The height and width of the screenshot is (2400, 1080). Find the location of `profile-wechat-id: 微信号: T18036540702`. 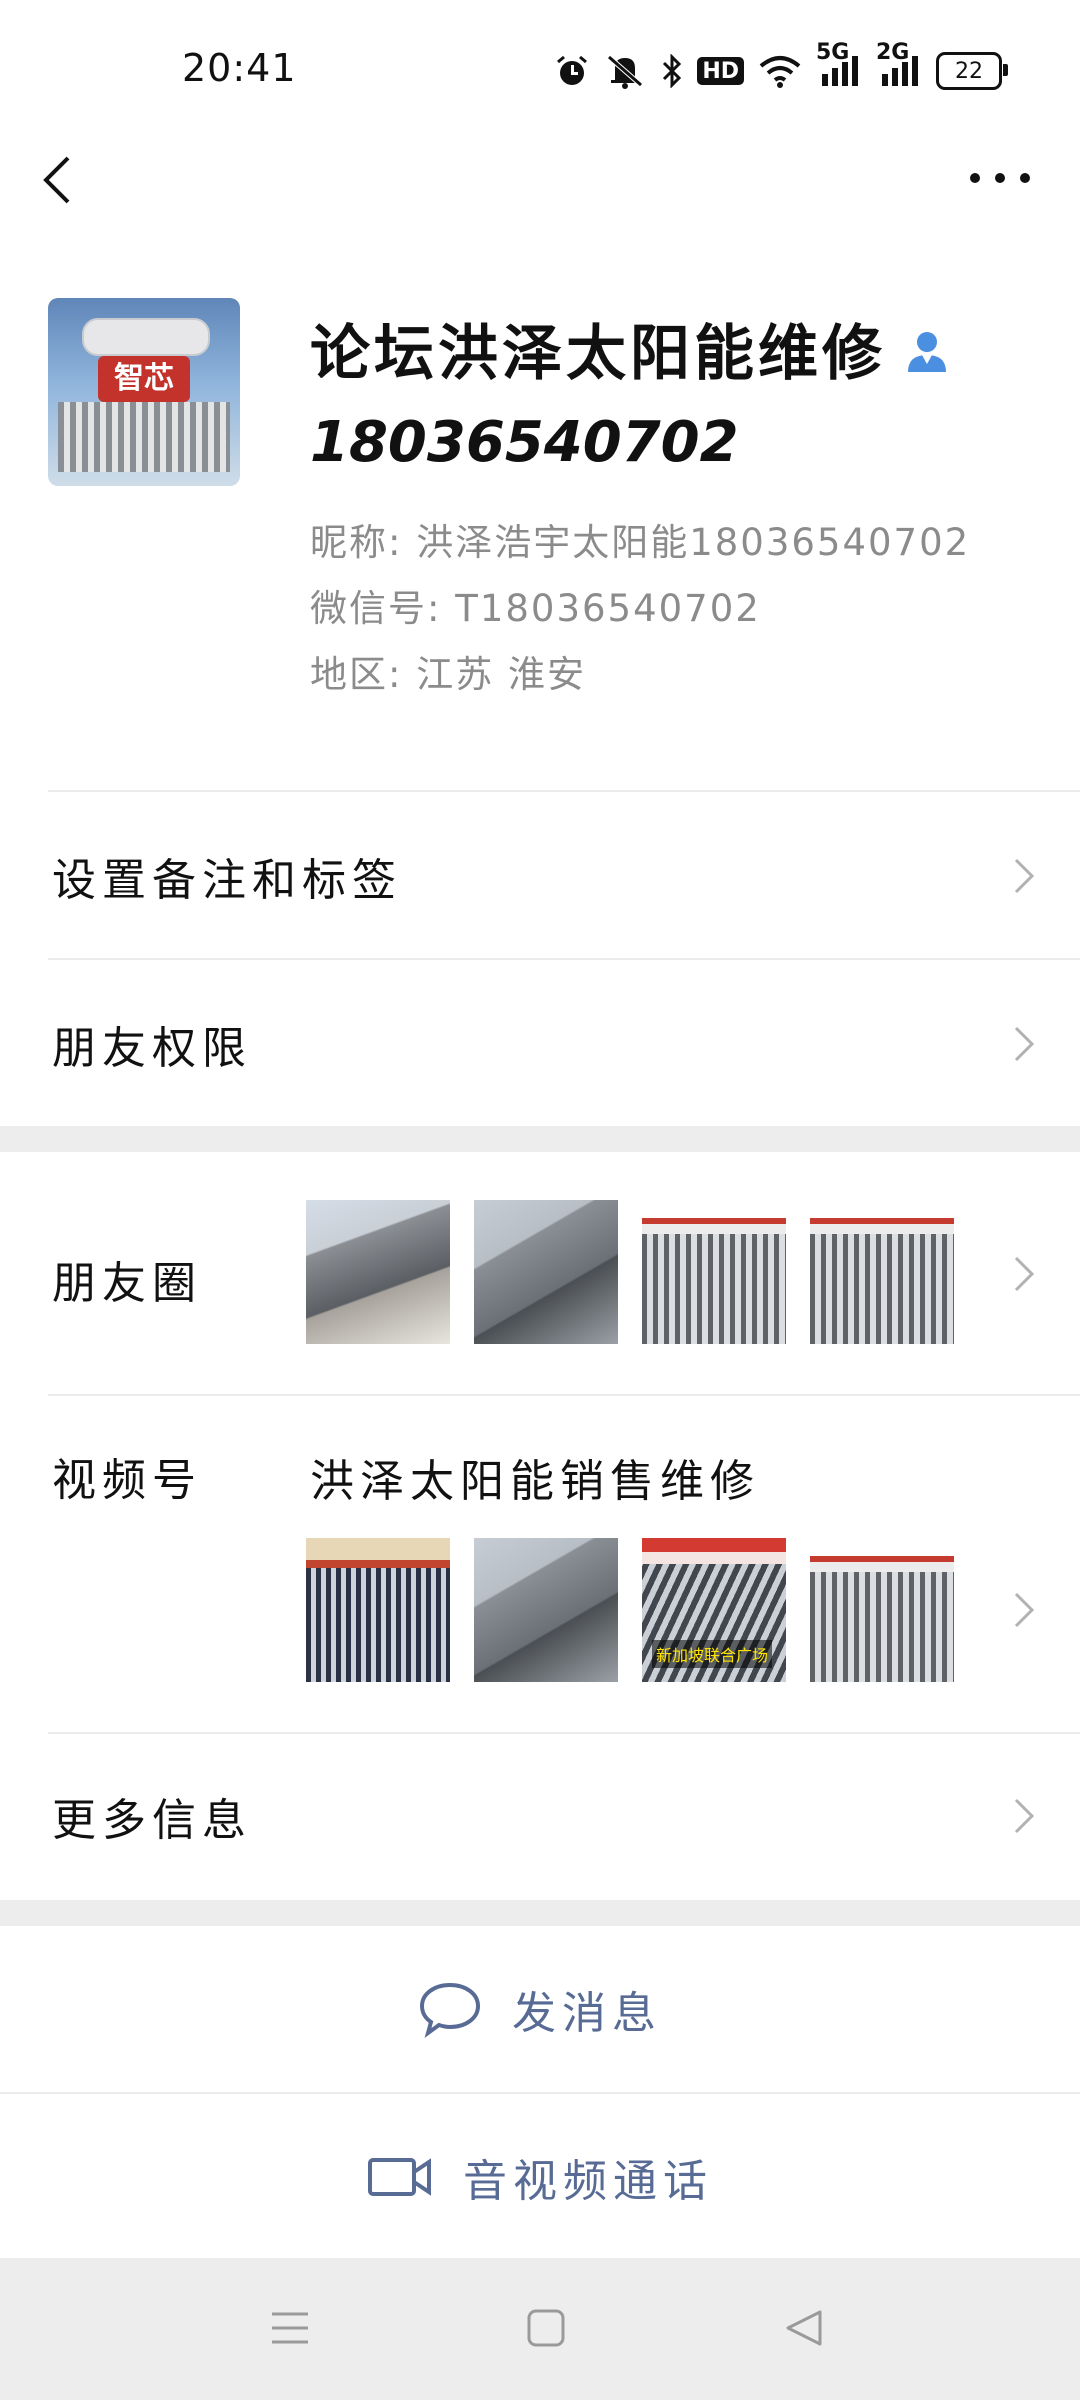

profile-wechat-id: 微信号: T18036540702 is located at coordinates (535, 608).